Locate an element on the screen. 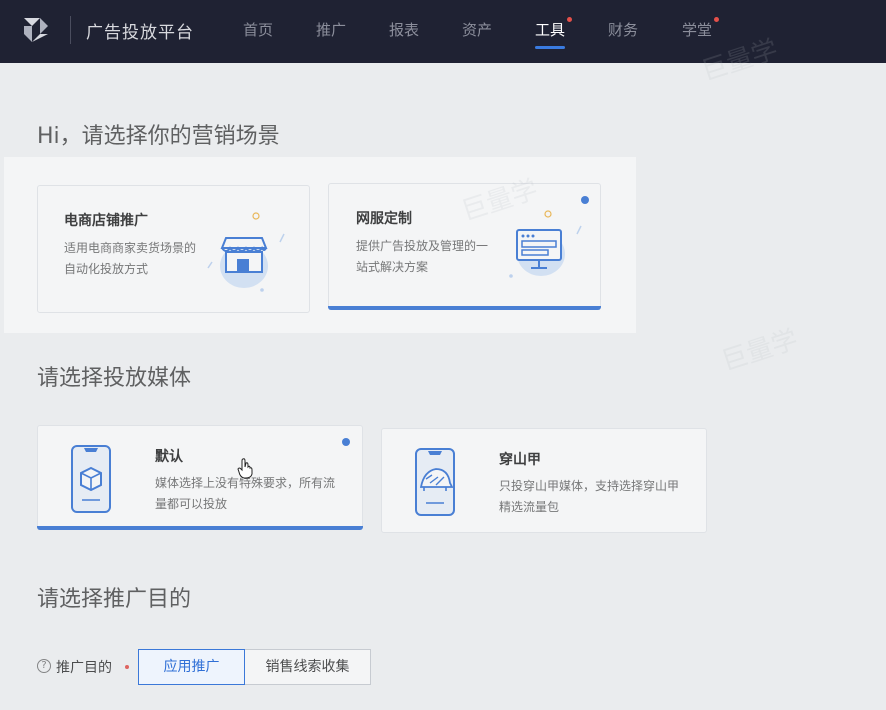 The height and width of the screenshot is (710, 886). scene-card-ecommerce: 电商店铺推广 适用电商商家卖货场景的自动化投放方式 is located at coordinates (173, 249).